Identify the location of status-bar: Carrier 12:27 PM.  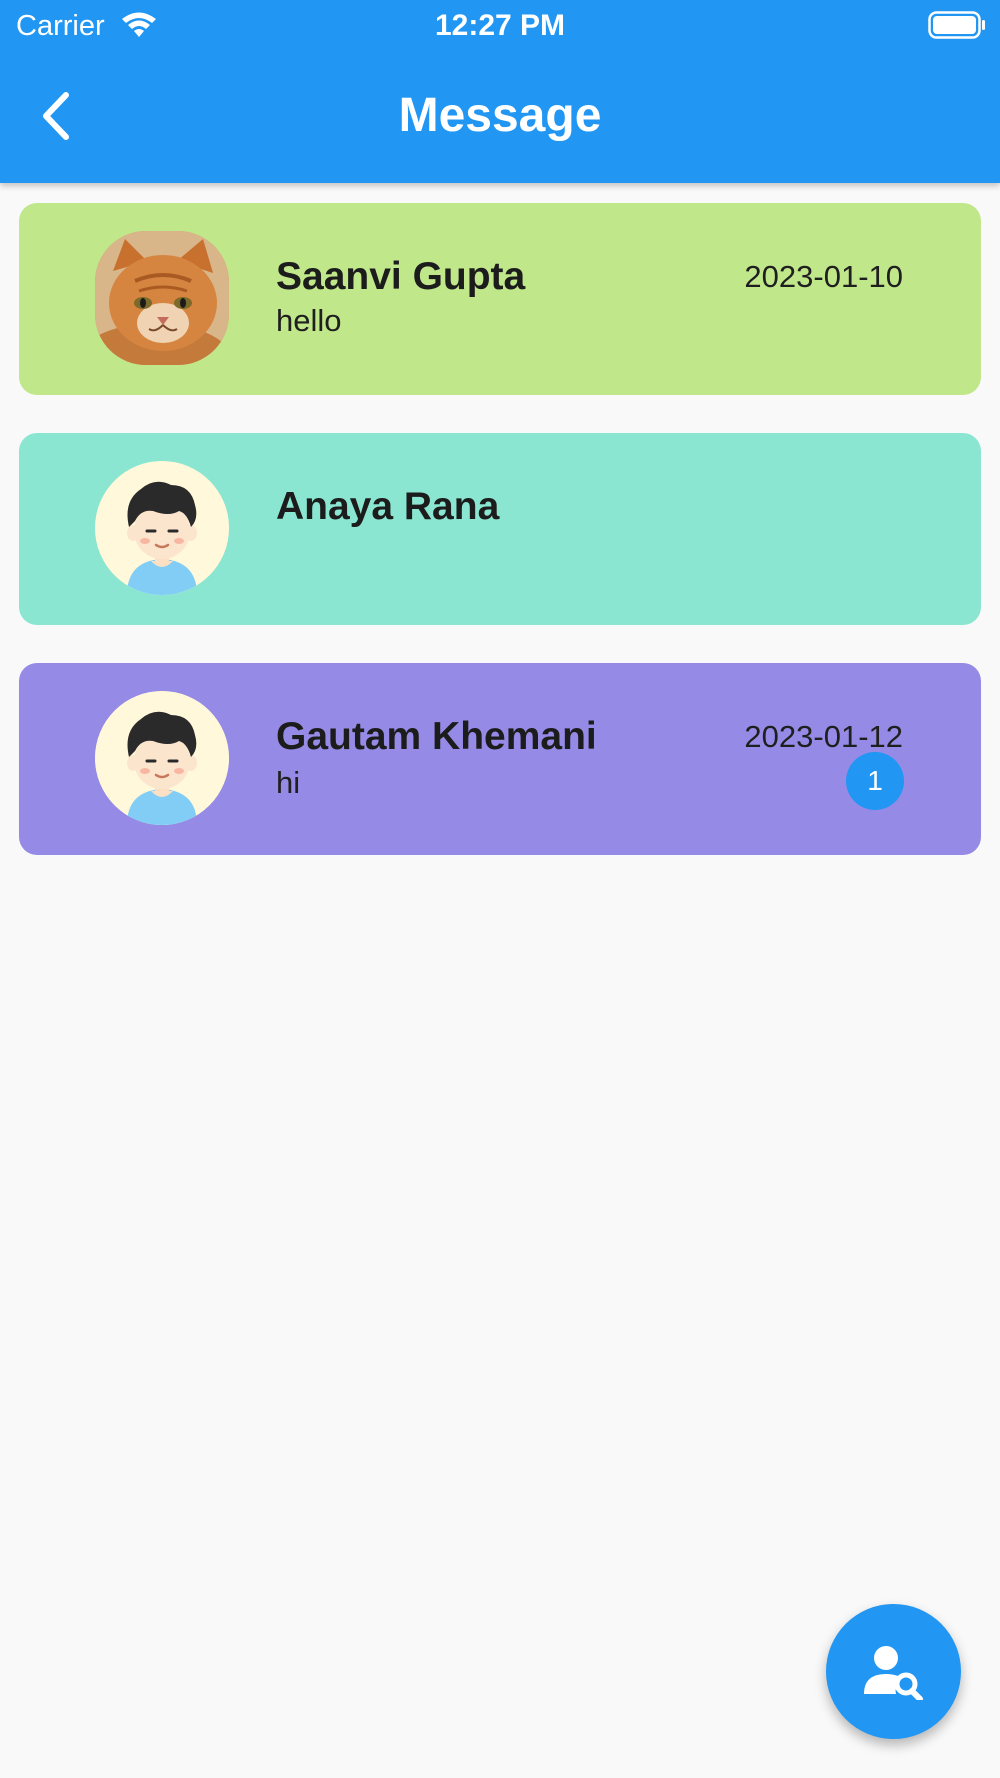
(500, 25).